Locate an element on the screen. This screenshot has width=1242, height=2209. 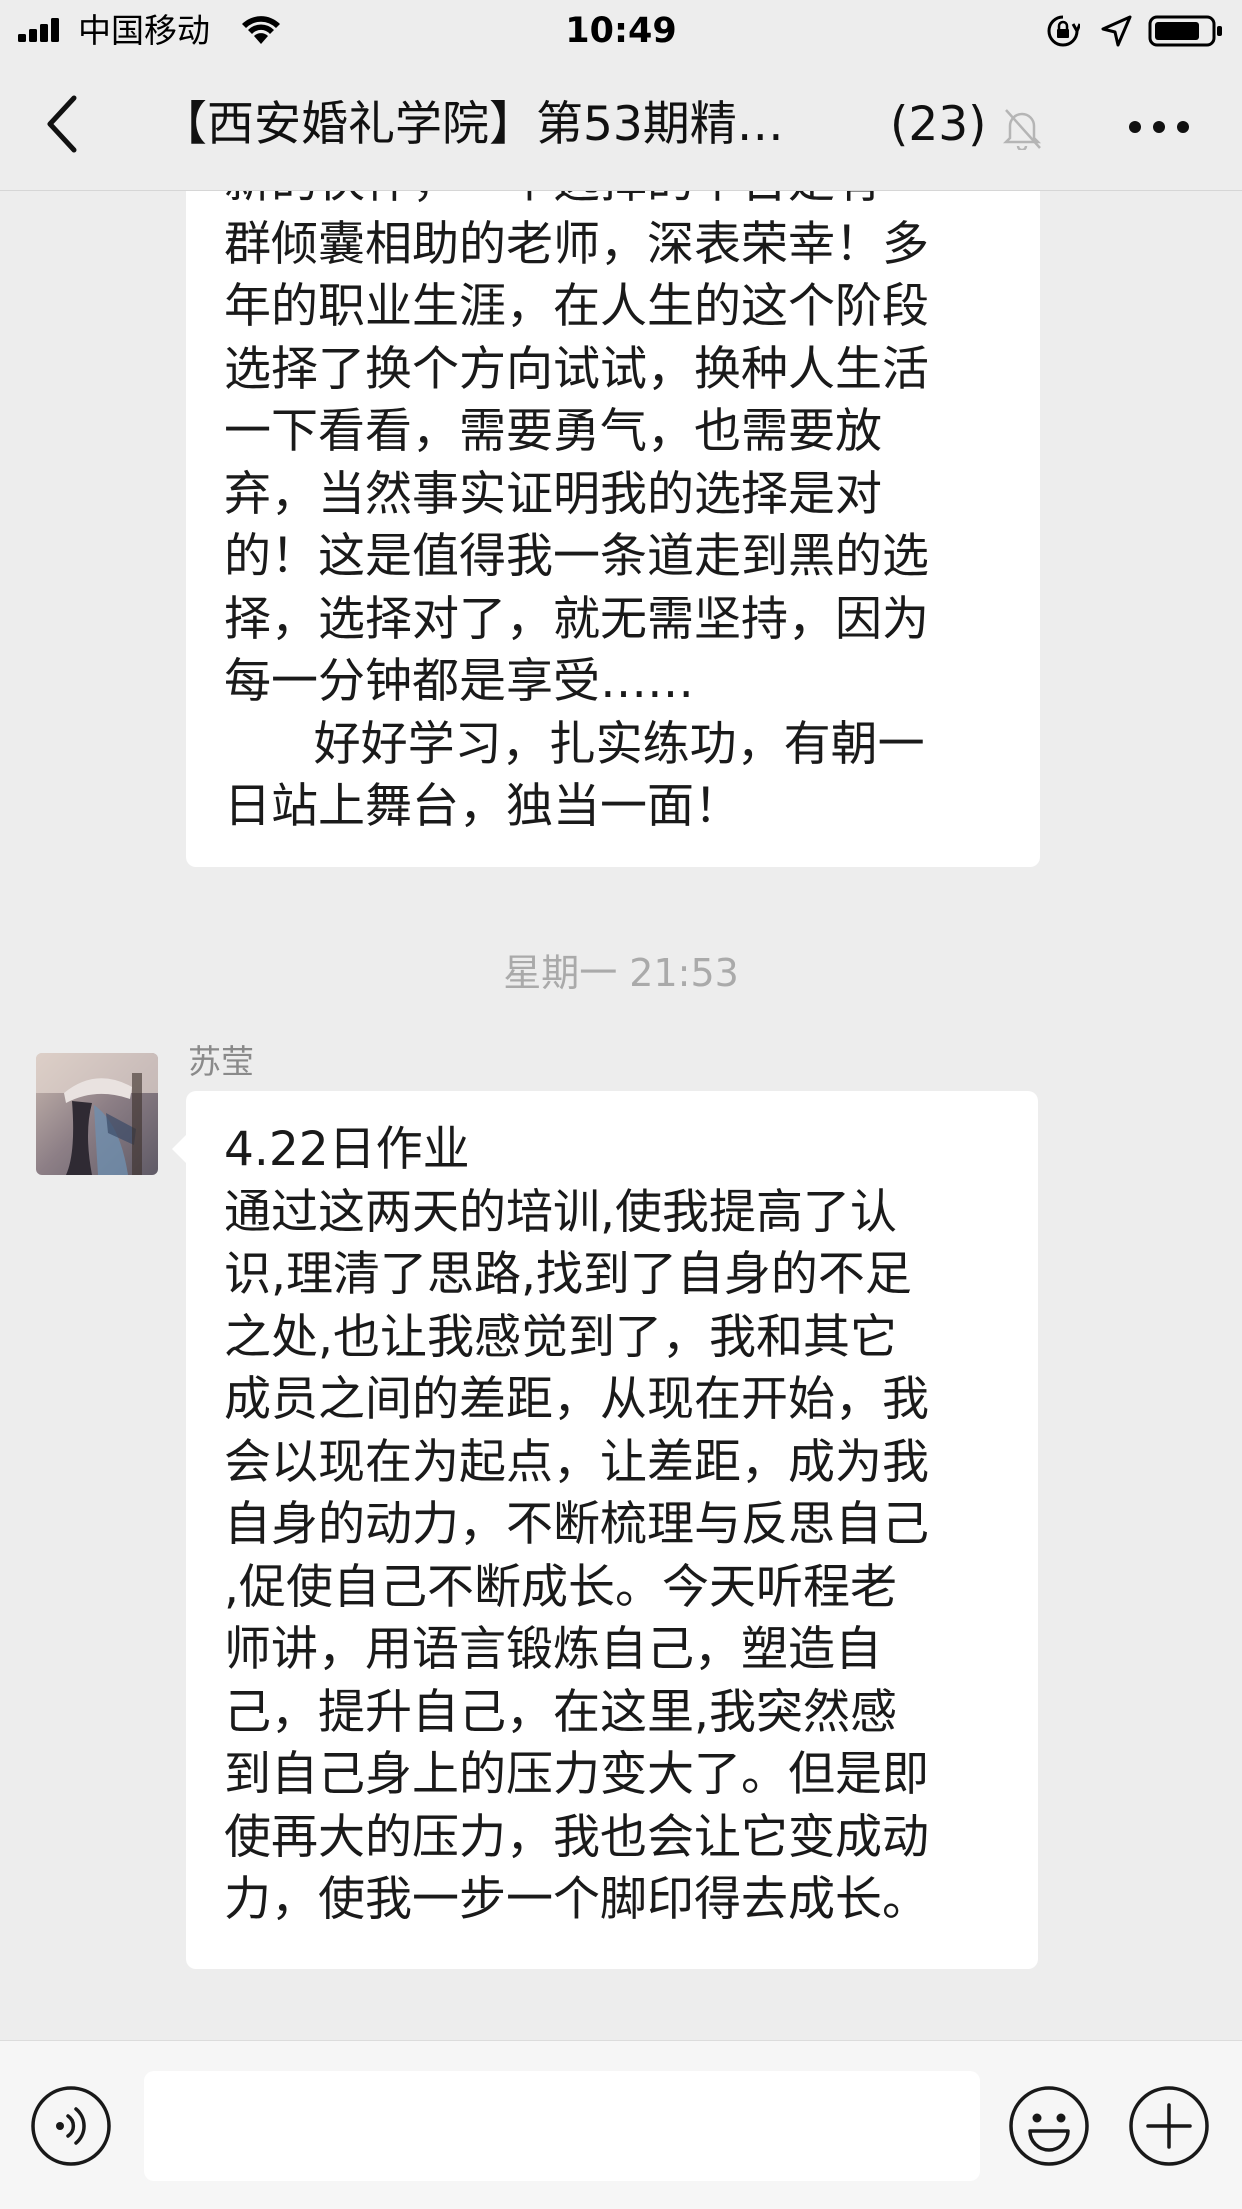
input-bar is located at coordinates (621, 2124).